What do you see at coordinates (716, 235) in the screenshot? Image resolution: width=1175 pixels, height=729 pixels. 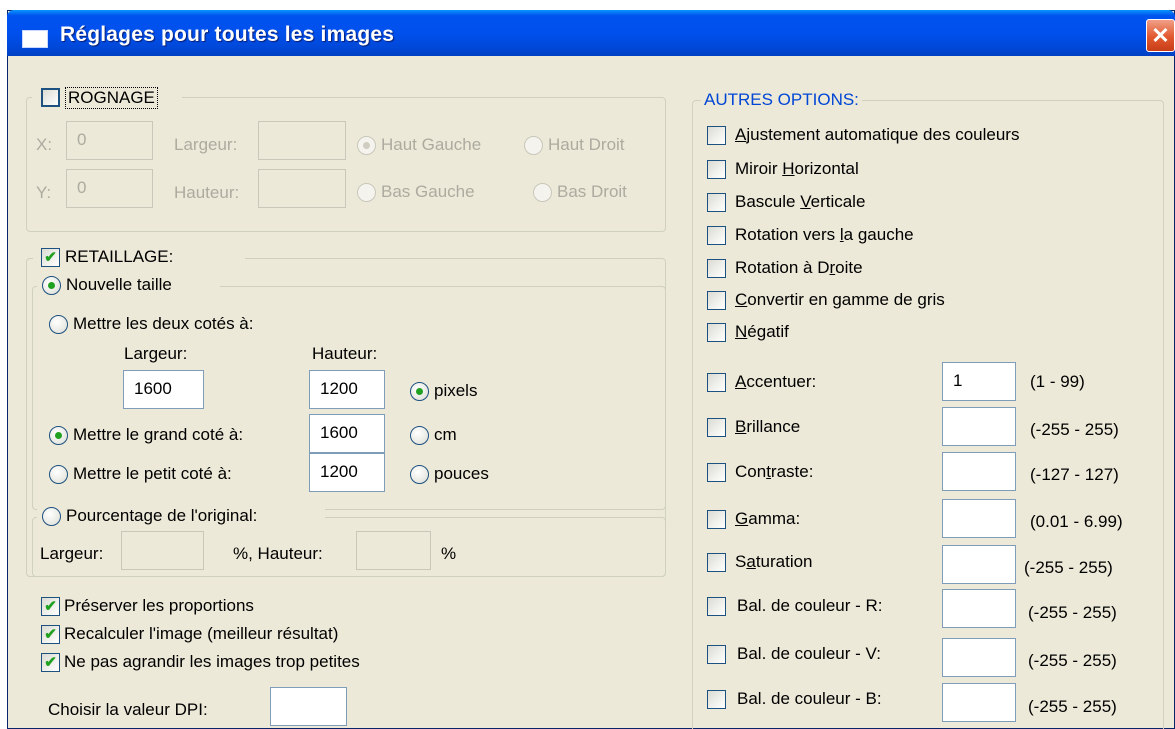 I see `rotation-gauche-checkbox` at bounding box center [716, 235].